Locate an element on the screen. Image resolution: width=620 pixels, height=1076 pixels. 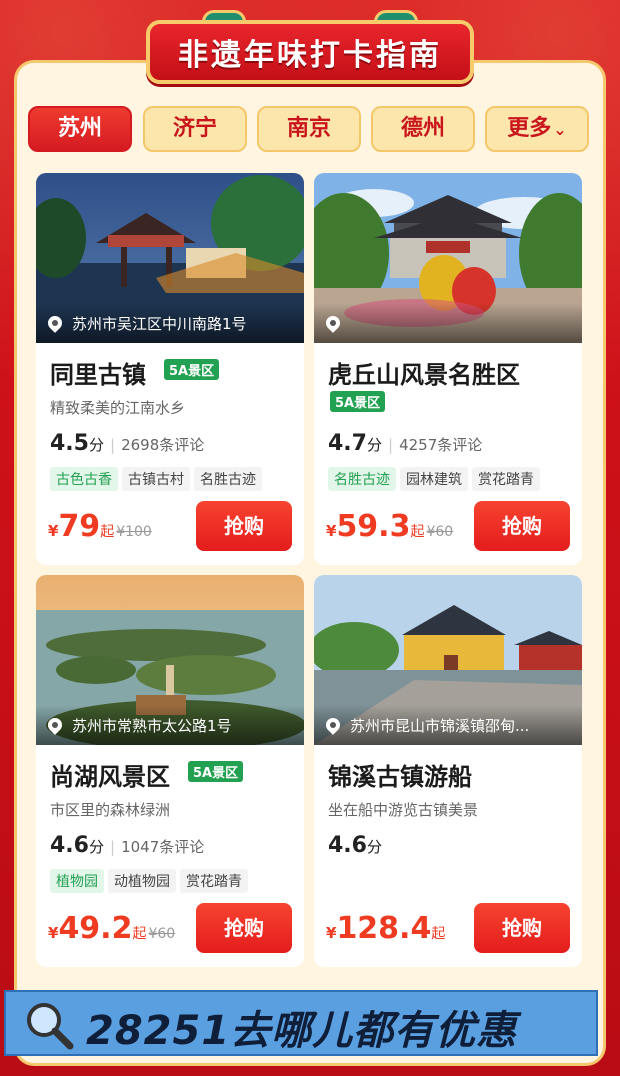
tag: 动植物园 is located at coordinates (142, 881).